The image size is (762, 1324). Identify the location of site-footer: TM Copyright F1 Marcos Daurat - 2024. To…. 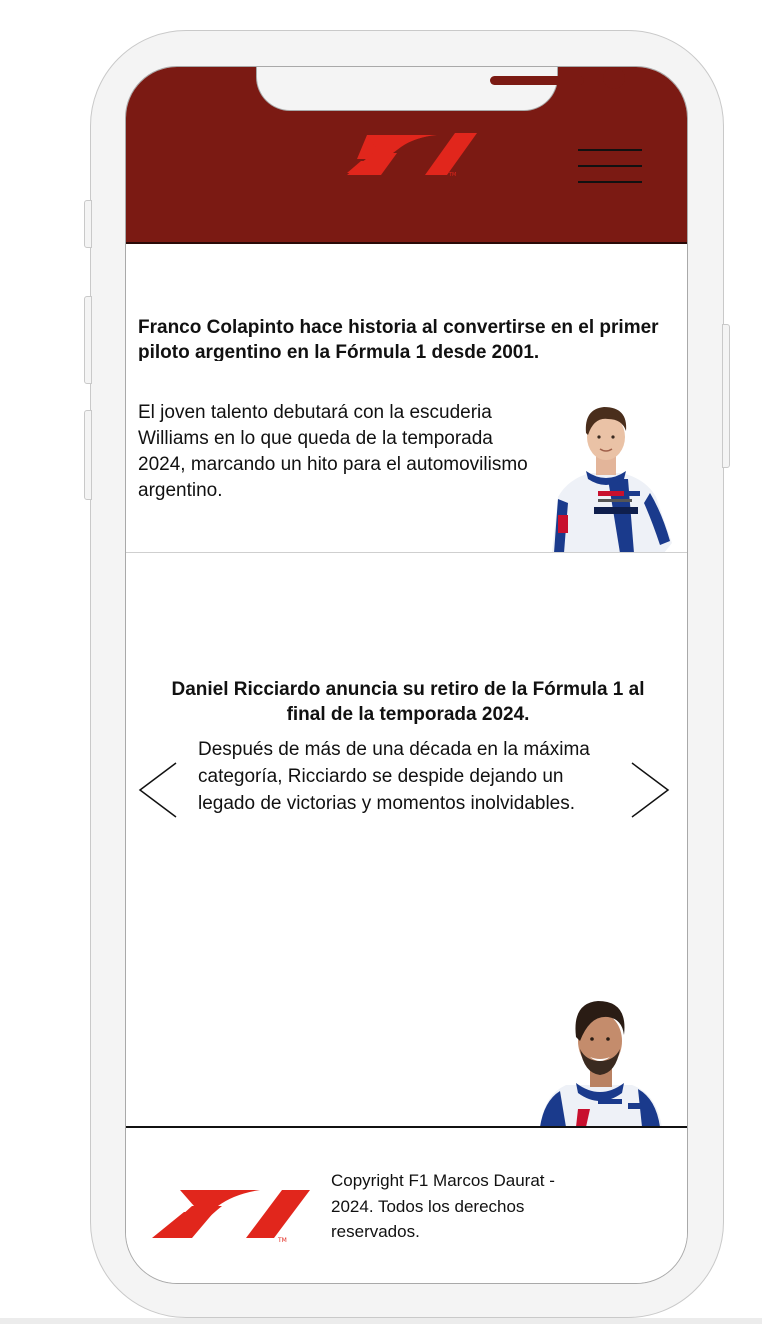
(406, 1204).